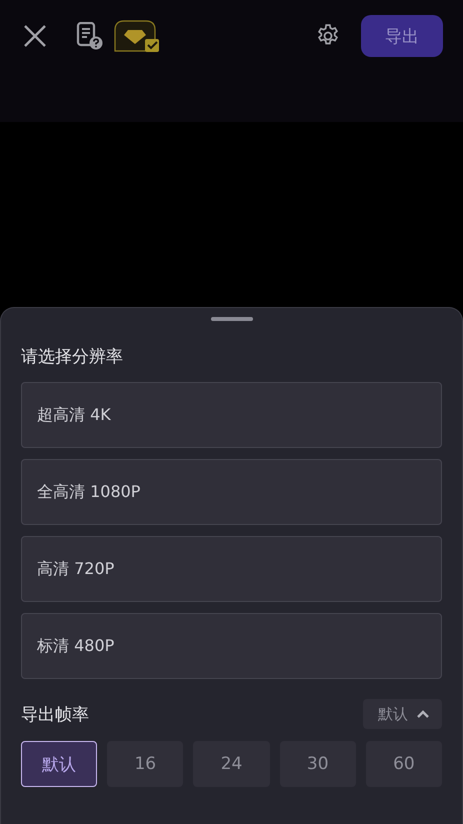 Image resolution: width=463 pixels, height=824 pixels. What do you see at coordinates (72, 357) in the screenshot?
I see `section-title: 请选择分辨率` at bounding box center [72, 357].